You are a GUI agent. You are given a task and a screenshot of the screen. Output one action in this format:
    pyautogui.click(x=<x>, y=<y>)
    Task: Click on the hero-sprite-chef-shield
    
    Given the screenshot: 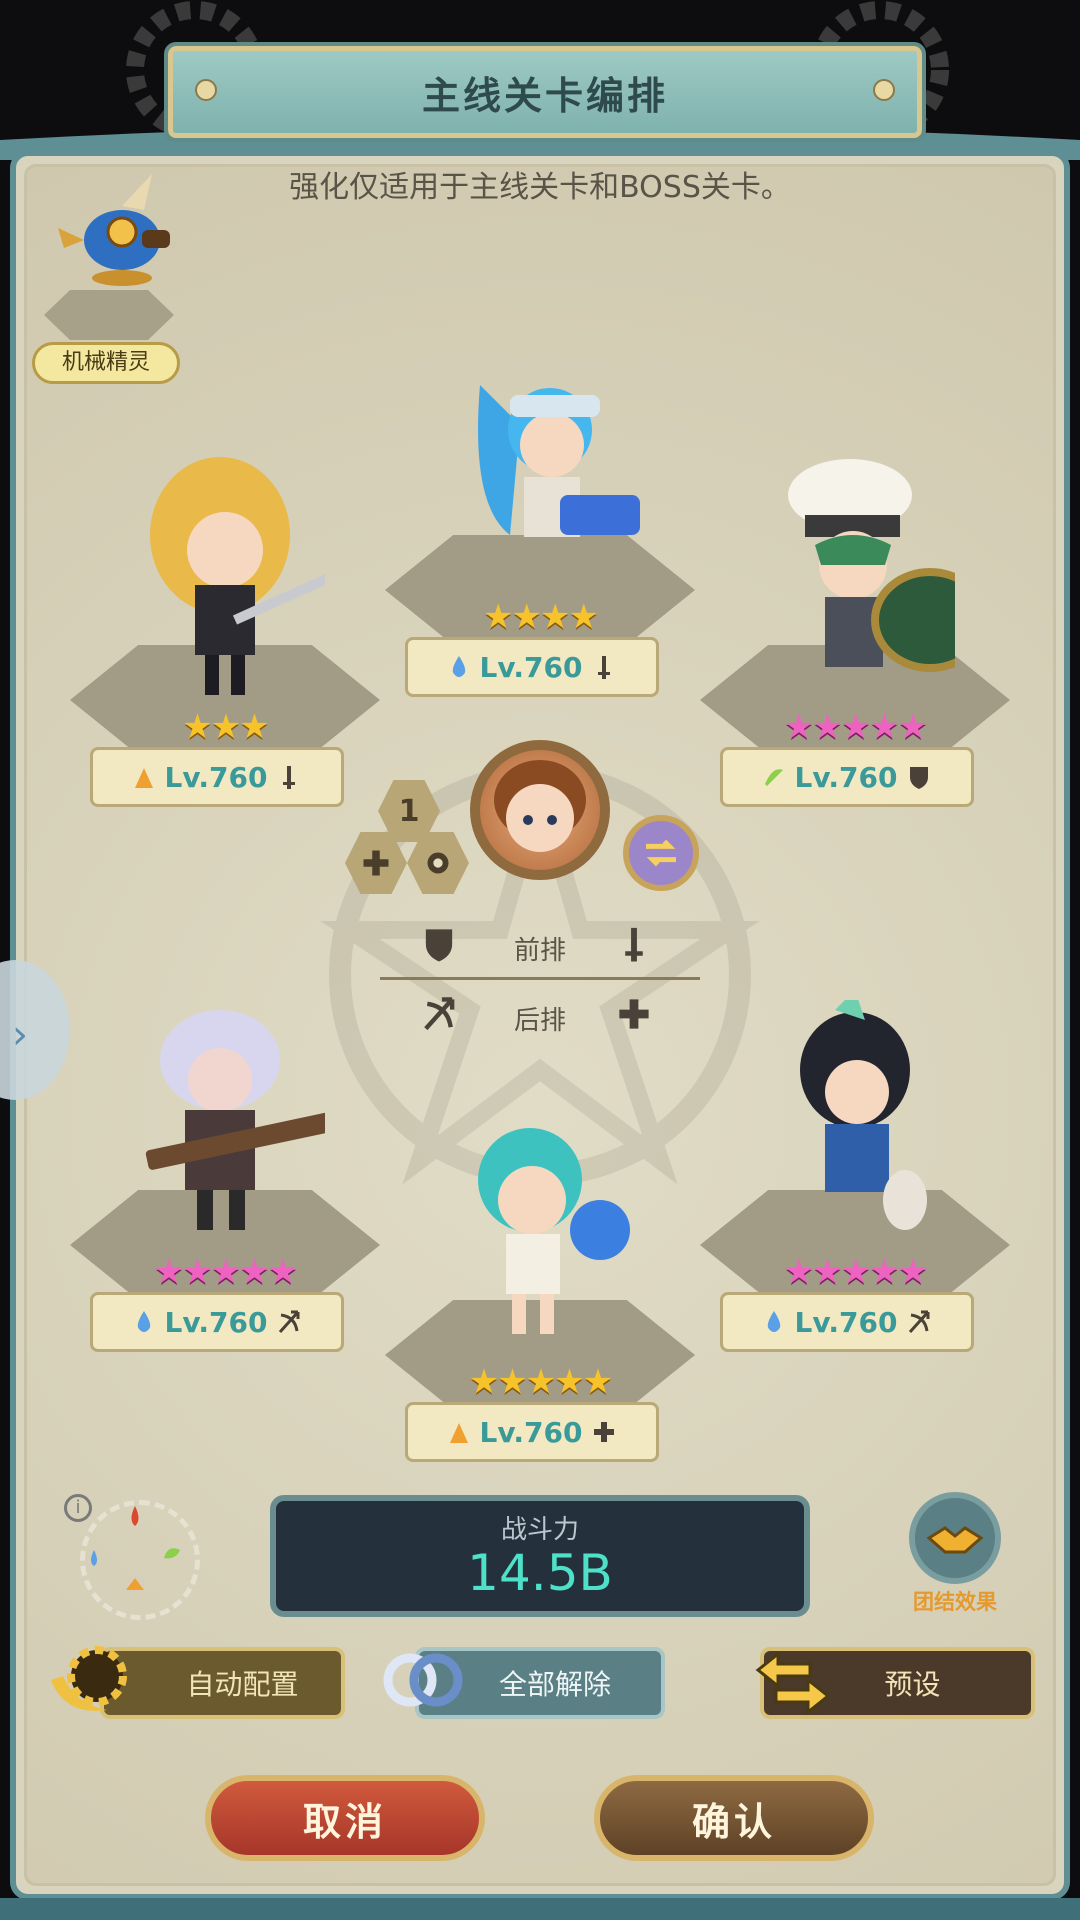 What is the action you would take?
    pyautogui.click(x=871, y=565)
    